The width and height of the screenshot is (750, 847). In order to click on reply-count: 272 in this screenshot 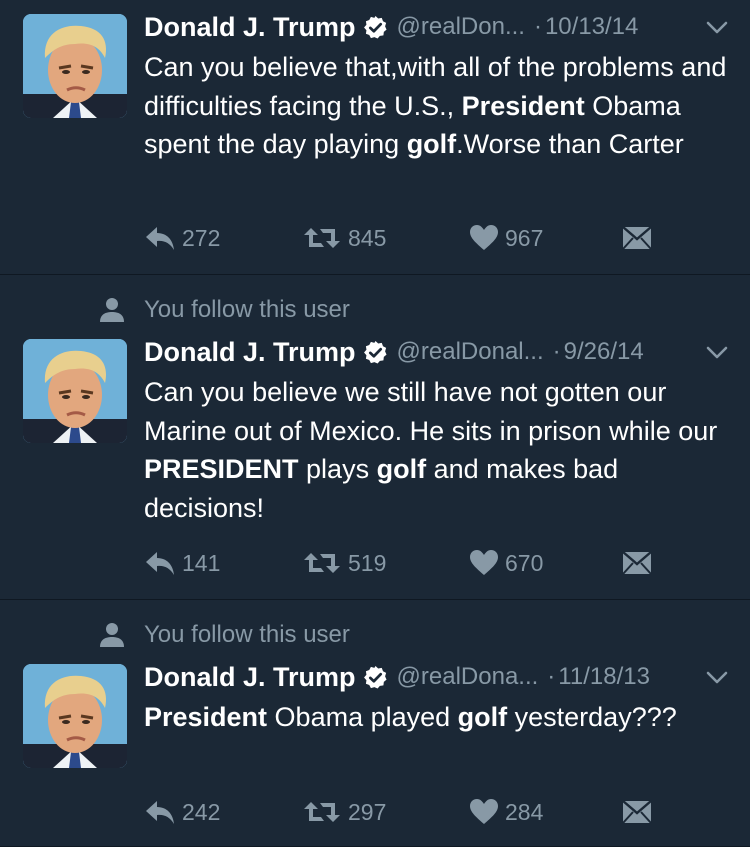, I will do `click(201, 237)`.